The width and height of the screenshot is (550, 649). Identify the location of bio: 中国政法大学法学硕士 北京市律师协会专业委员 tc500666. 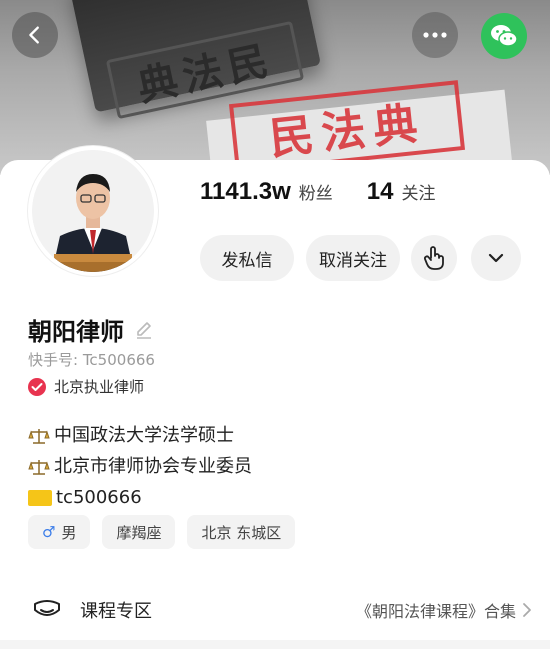
(140, 466).